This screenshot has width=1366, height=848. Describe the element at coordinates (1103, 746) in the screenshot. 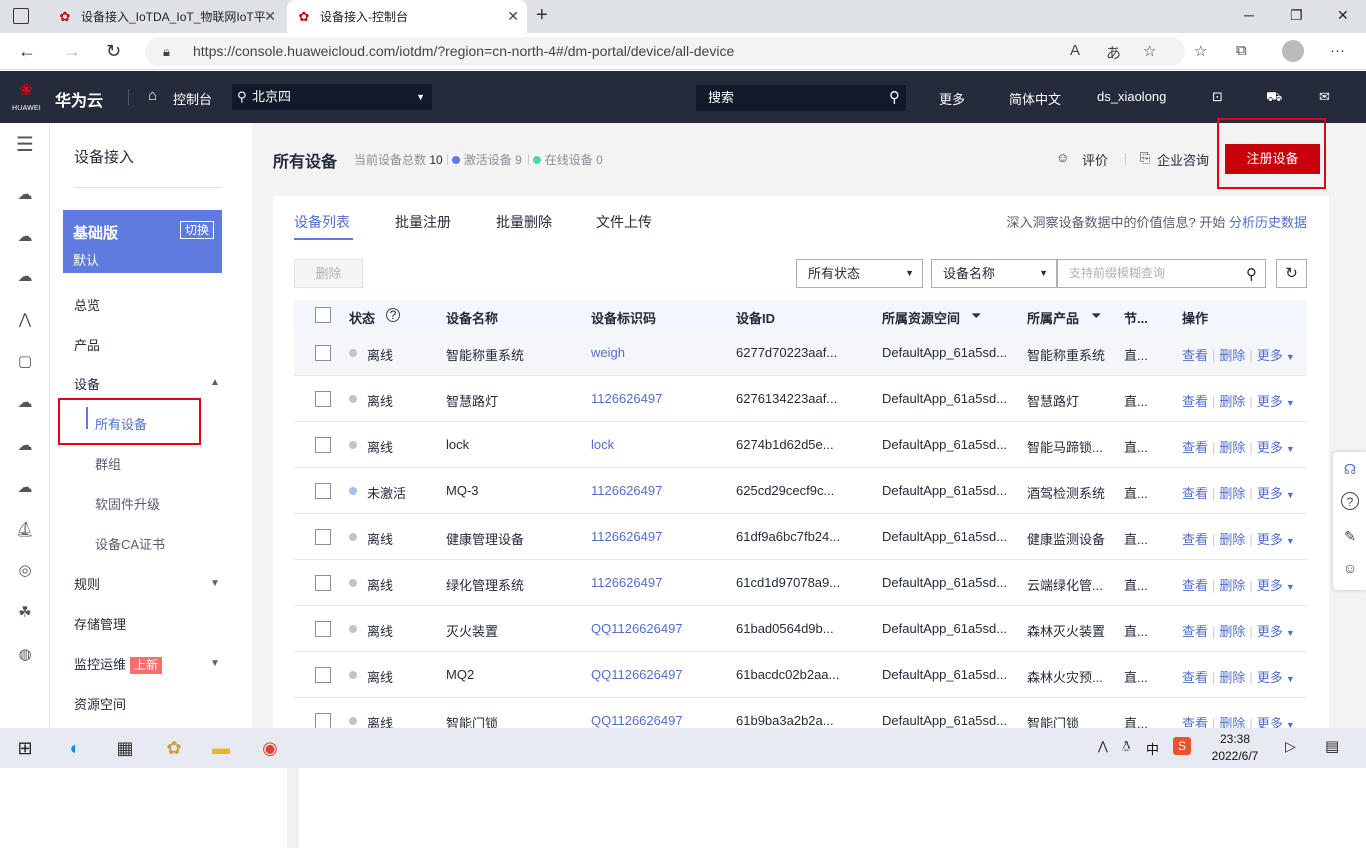

I see `tray-chevron-up-icon: ⋀` at that location.